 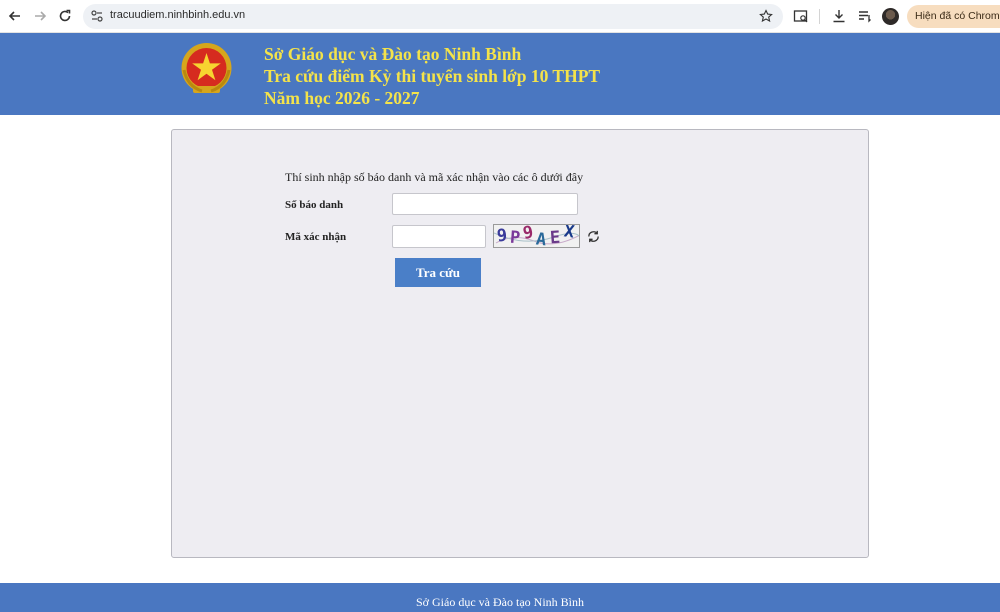 I want to click on arrow-left-icon, so click(x=14, y=16).